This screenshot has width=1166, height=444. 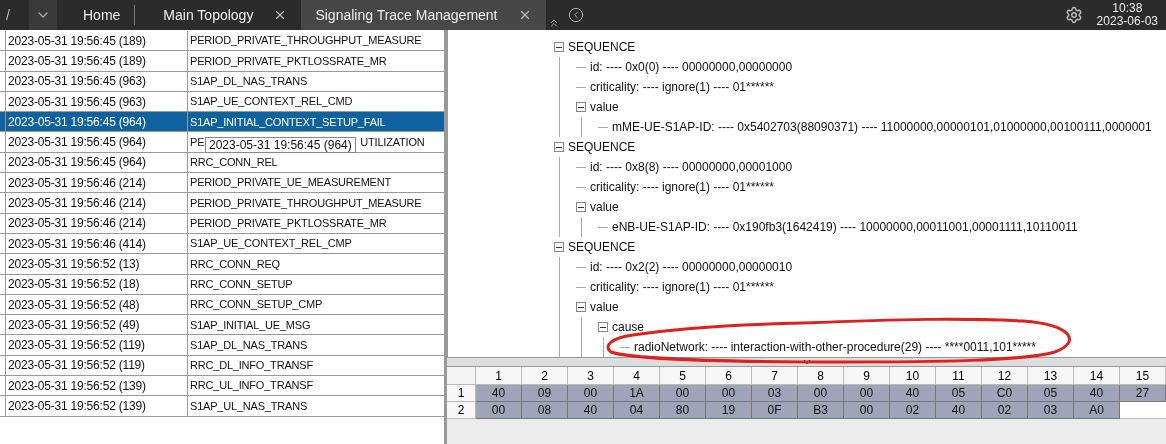 I want to click on tab: Signaling Trace Management, so click(x=423, y=15).